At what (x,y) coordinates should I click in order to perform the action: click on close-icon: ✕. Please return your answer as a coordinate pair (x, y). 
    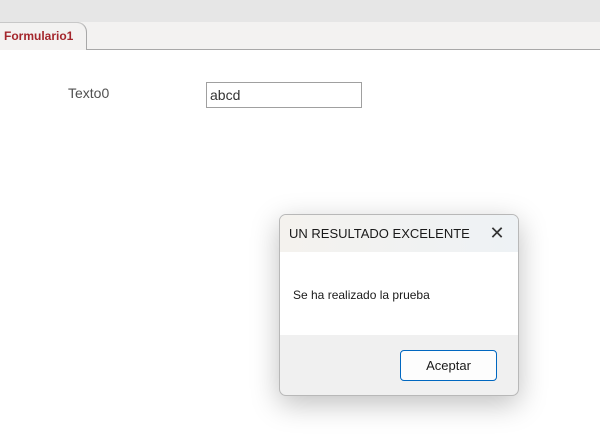
    Looking at the image, I should click on (497, 233).